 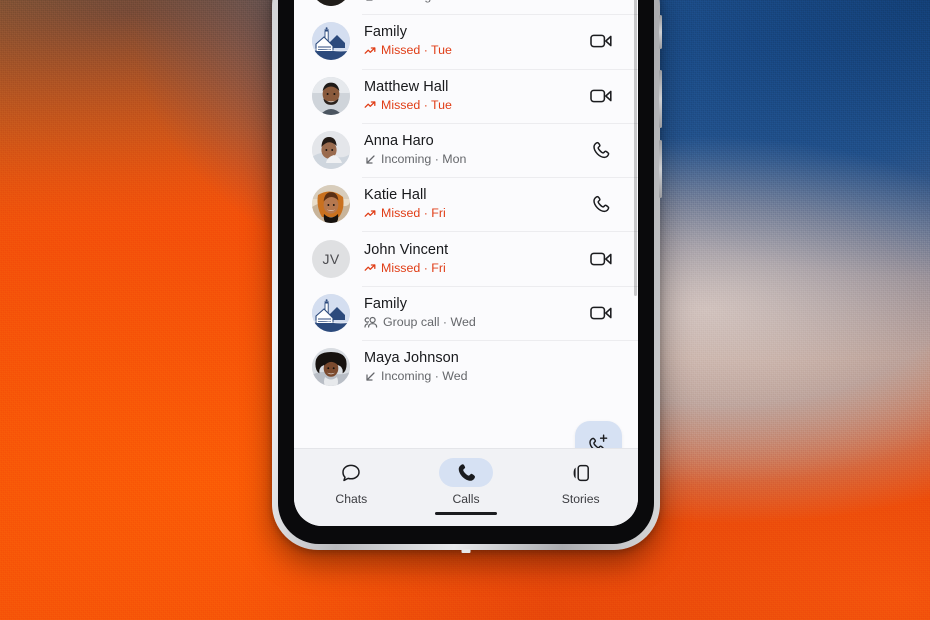 I want to click on tab-chats: Chats, so click(x=351, y=482).